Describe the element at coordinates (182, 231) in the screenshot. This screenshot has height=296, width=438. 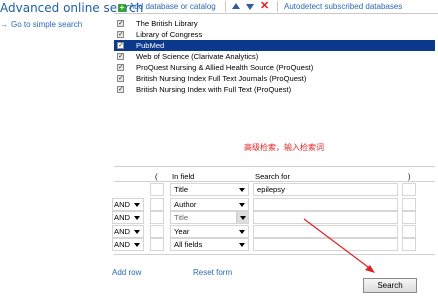
I see `field-select-value: Year` at that location.